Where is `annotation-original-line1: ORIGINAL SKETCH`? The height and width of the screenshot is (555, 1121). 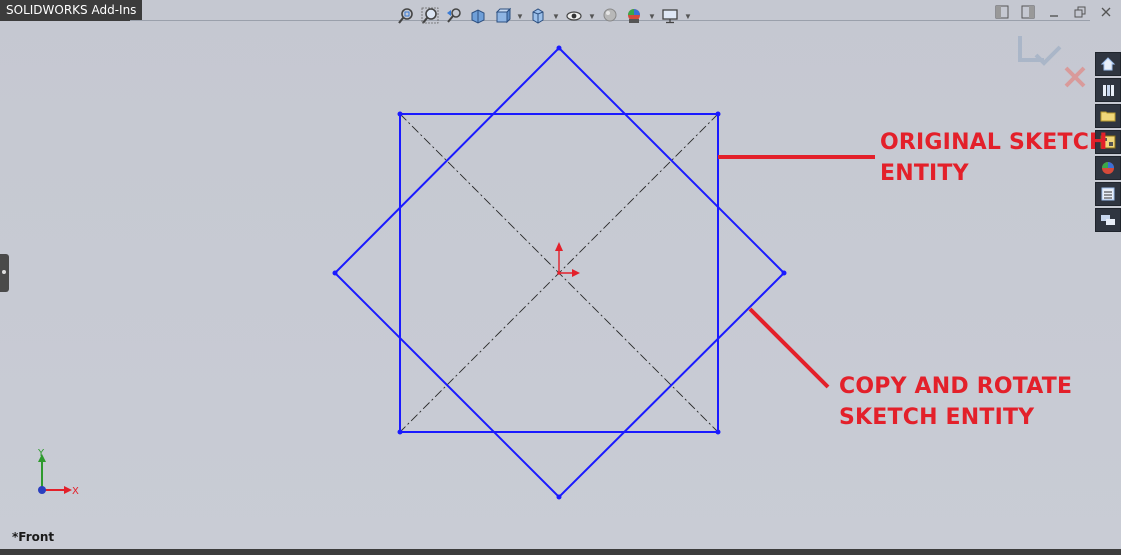
annotation-original-line1: ORIGINAL SKETCH is located at coordinates (994, 142).